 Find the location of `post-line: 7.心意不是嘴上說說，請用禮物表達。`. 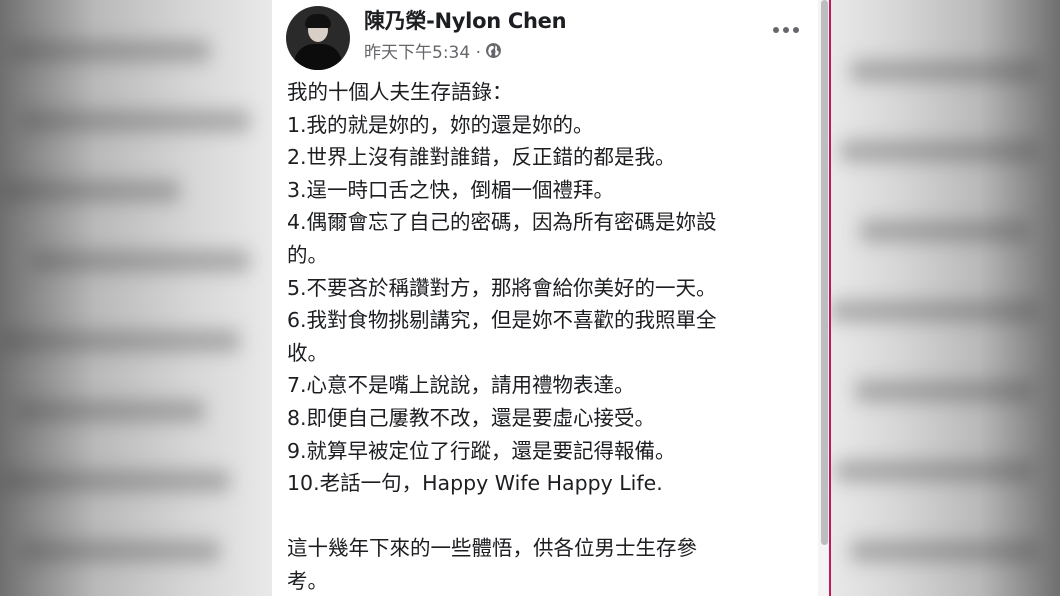

post-line: 7.心意不是嘴上說說，請用禮物表達。 is located at coordinates (461, 385).